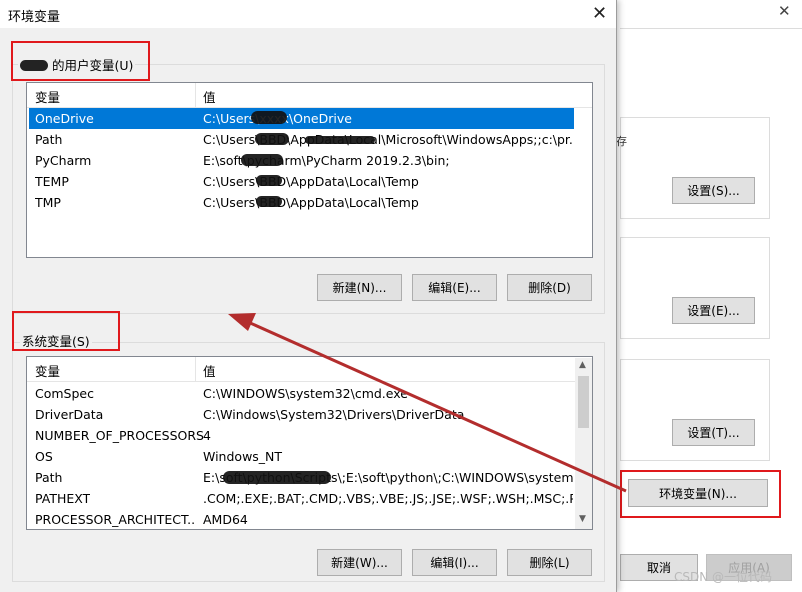 This screenshot has height=592, width=802. Describe the element at coordinates (242, 322) in the screenshot. I see `arrow-head` at that location.